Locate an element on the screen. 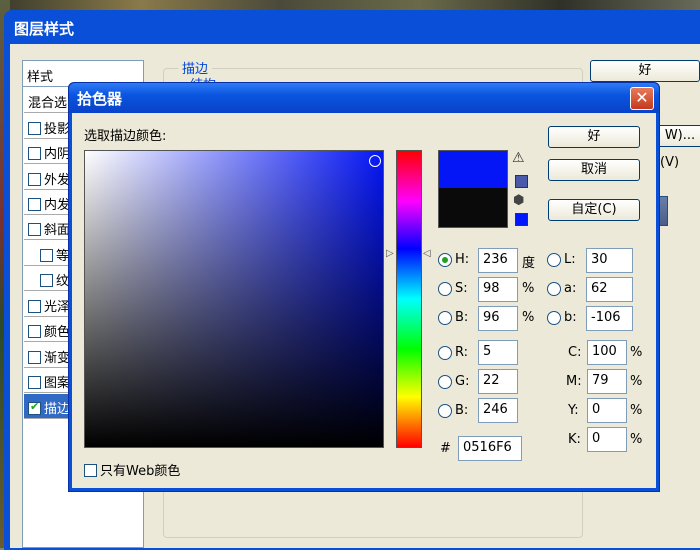 This screenshot has height=550, width=700. hue-slider is located at coordinates (409, 299).